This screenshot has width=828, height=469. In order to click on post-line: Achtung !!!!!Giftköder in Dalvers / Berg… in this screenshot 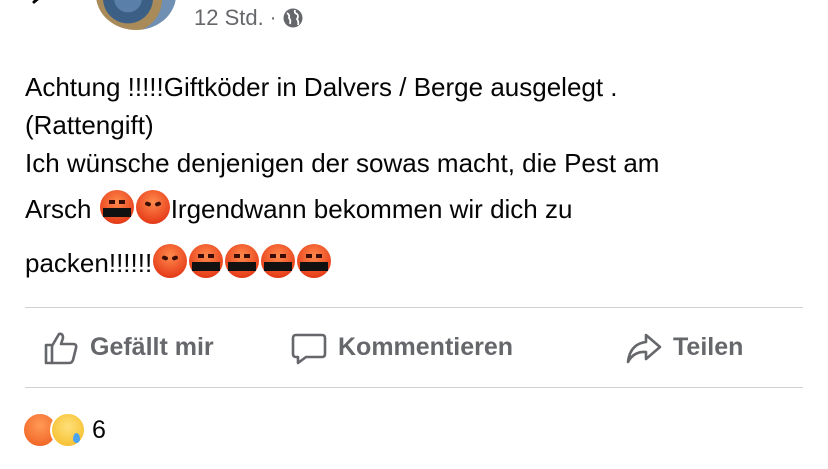, I will do `click(321, 87)`.